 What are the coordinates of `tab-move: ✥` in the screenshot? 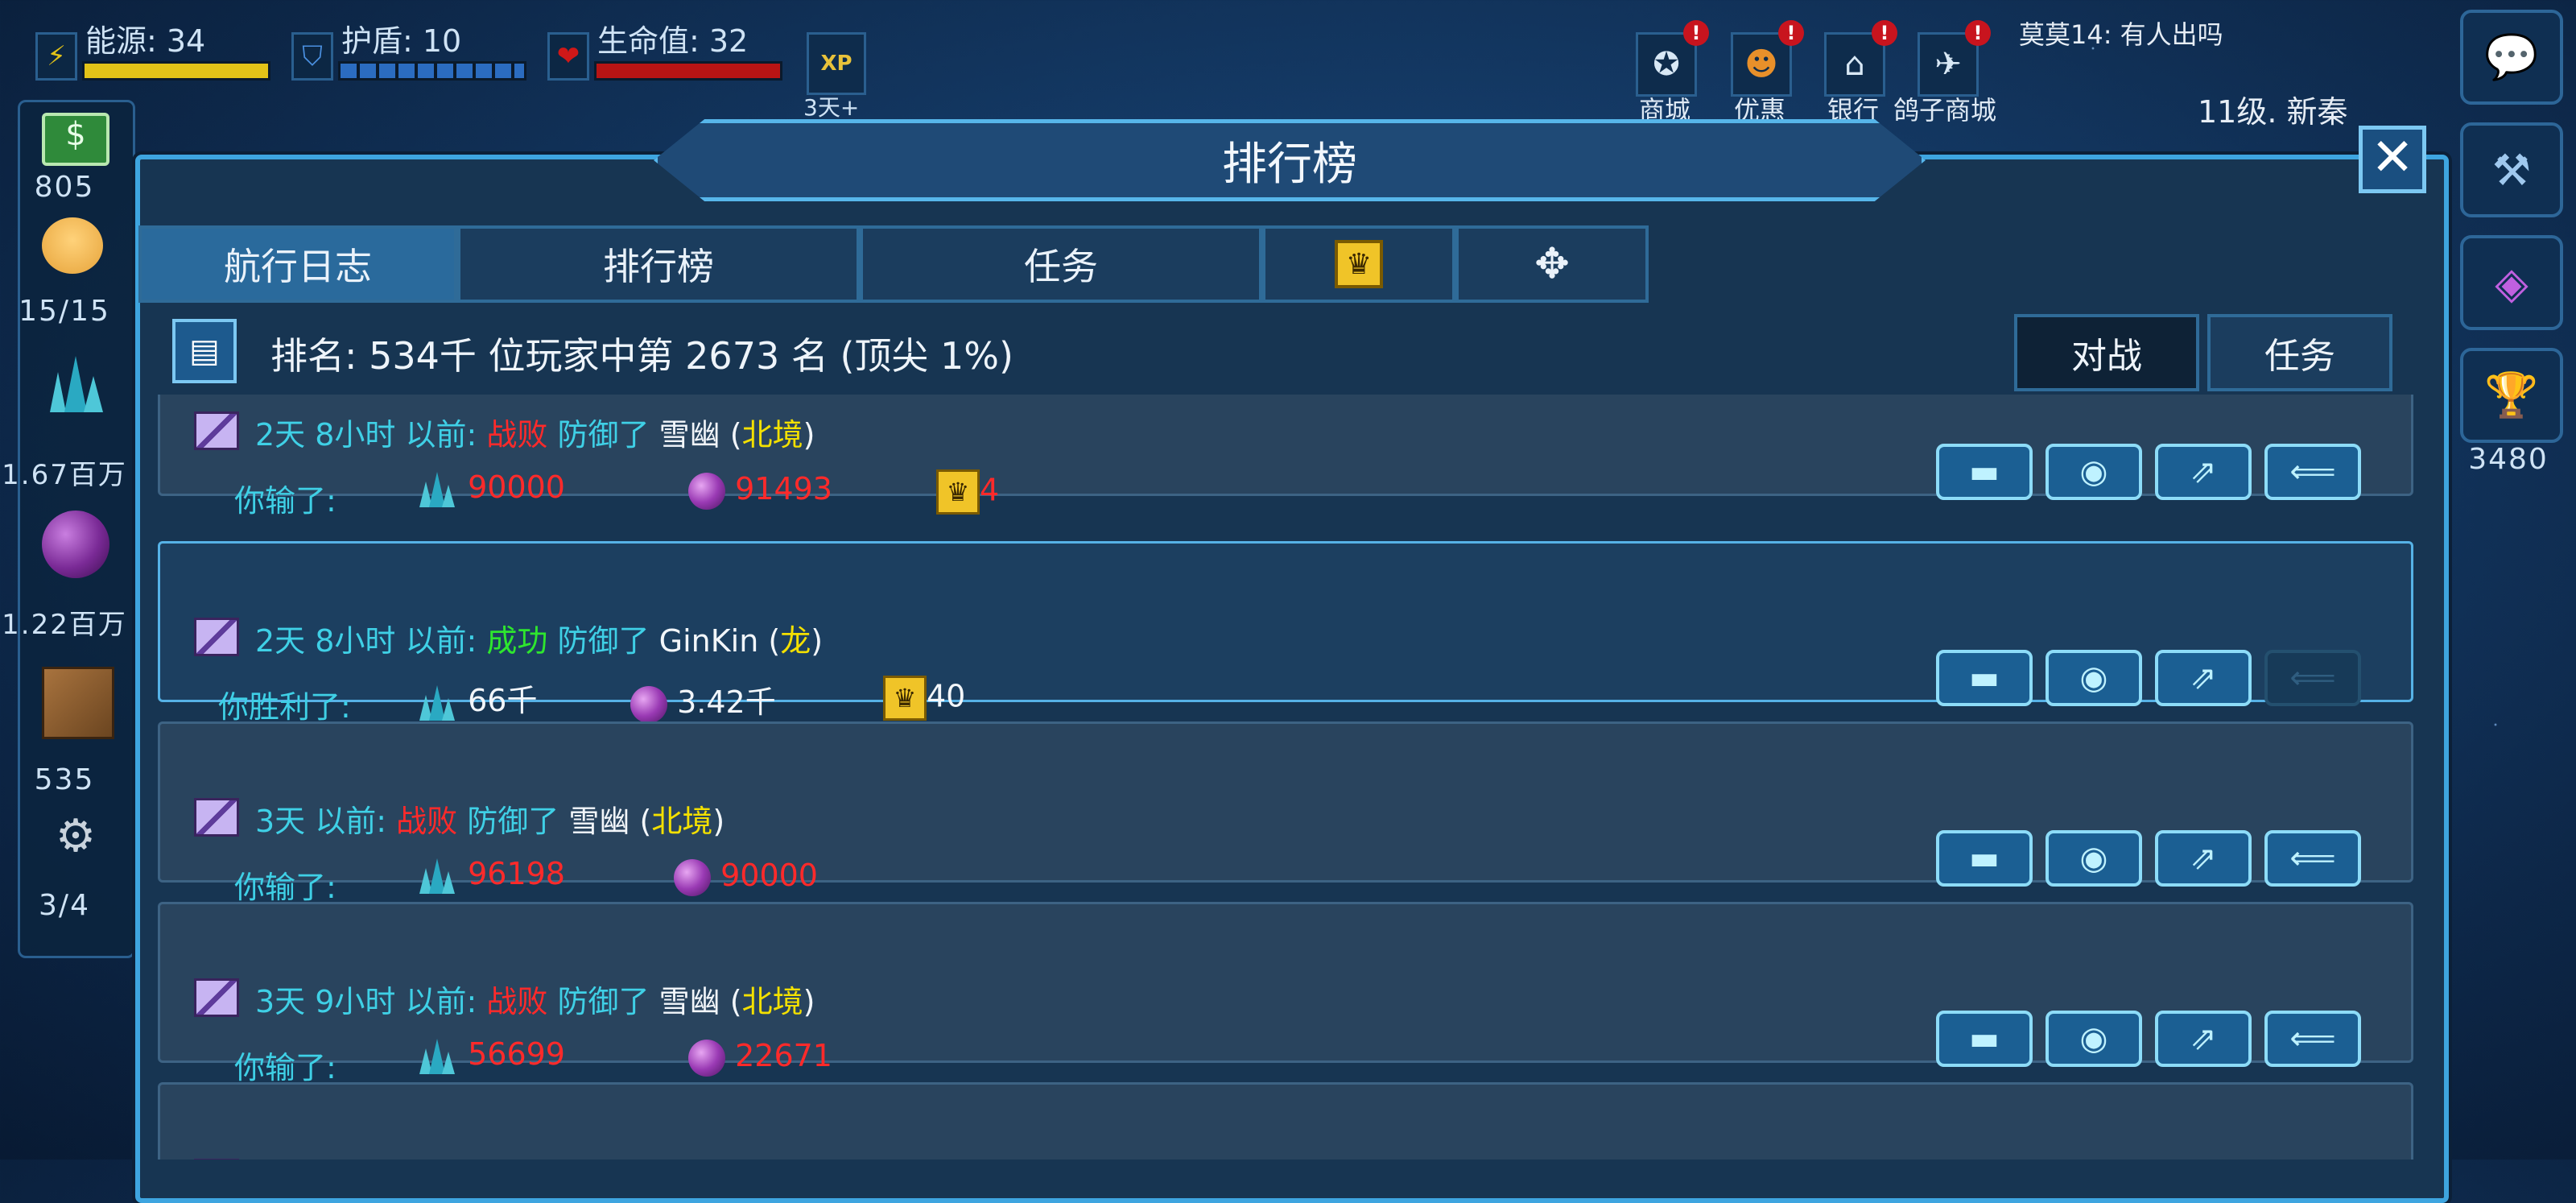 It's located at (1552, 264).